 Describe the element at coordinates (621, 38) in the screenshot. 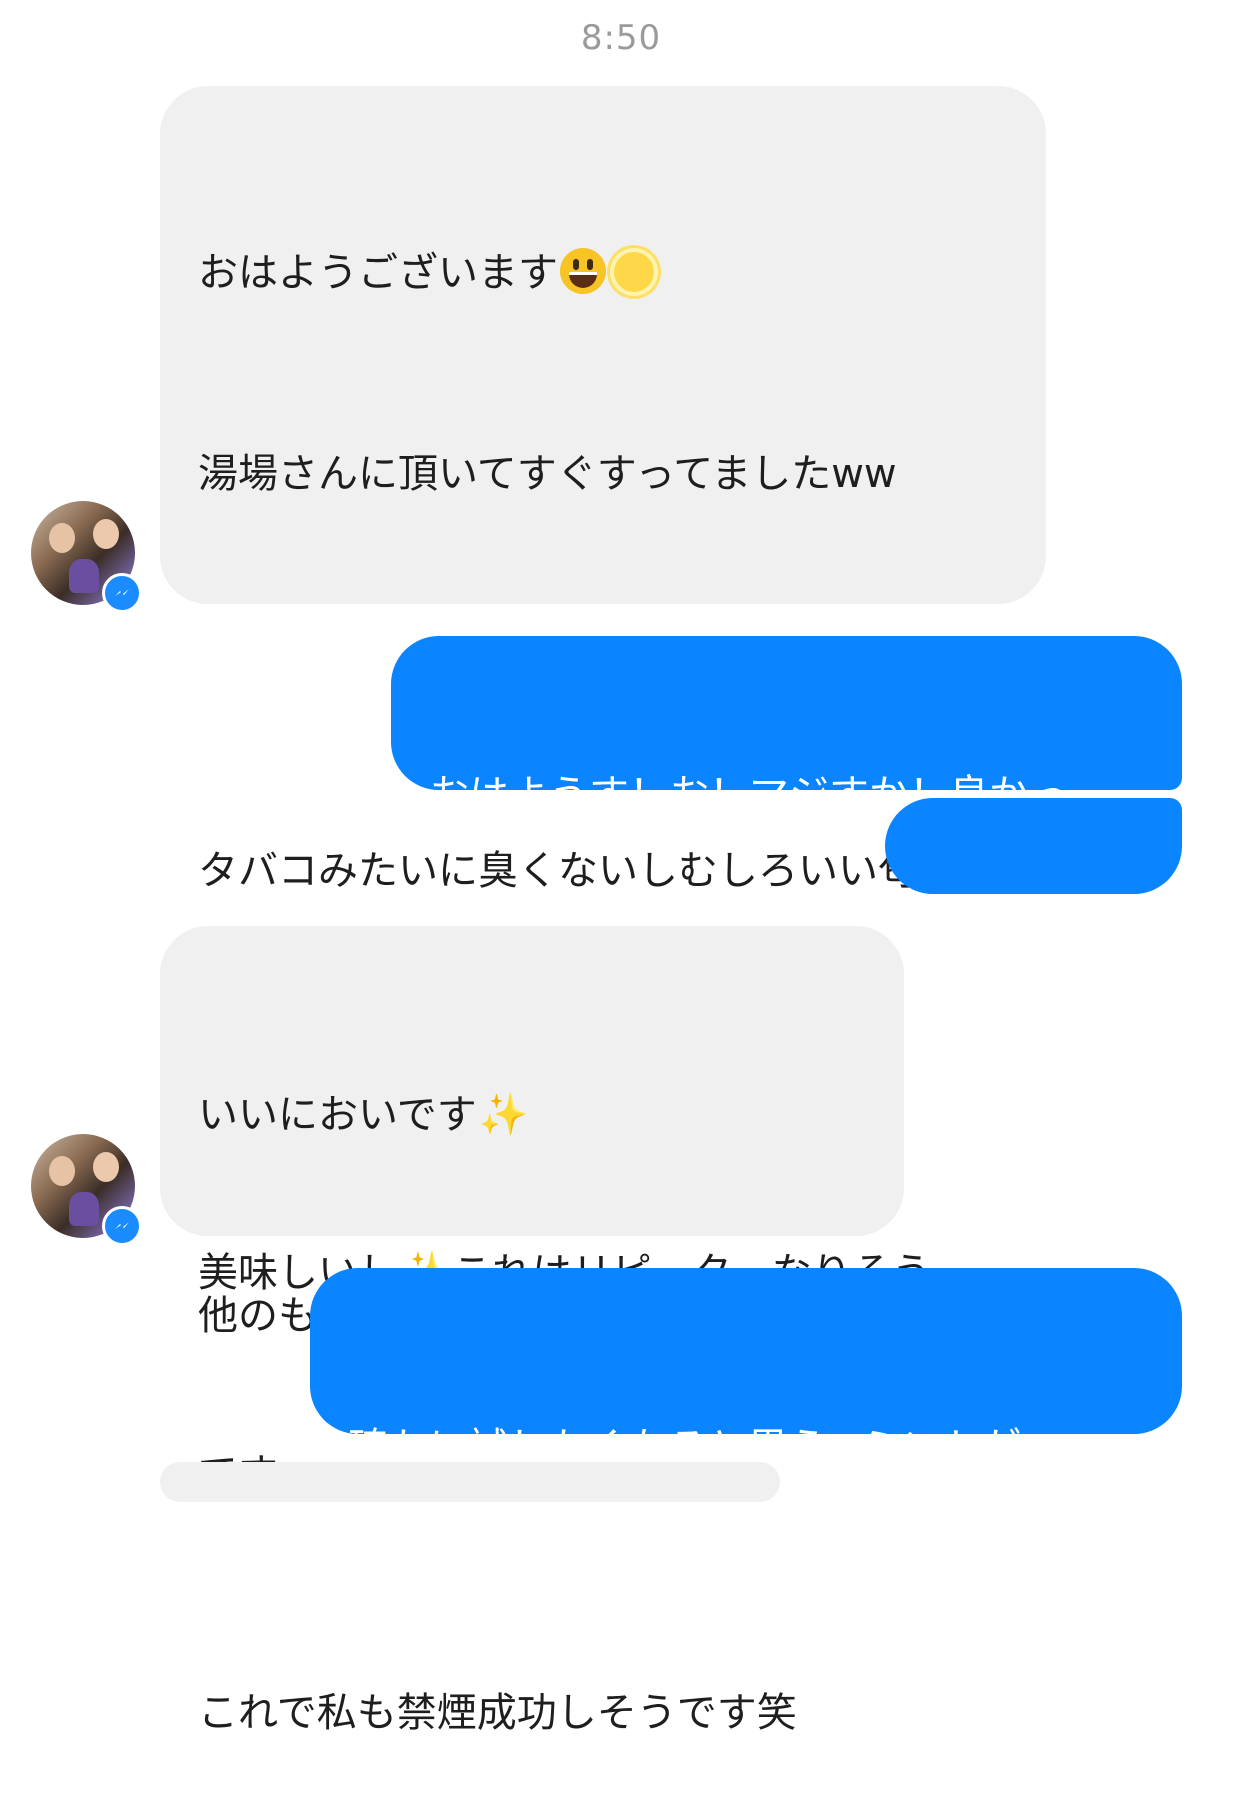

I see `message-timestamp: 8:50` at that location.